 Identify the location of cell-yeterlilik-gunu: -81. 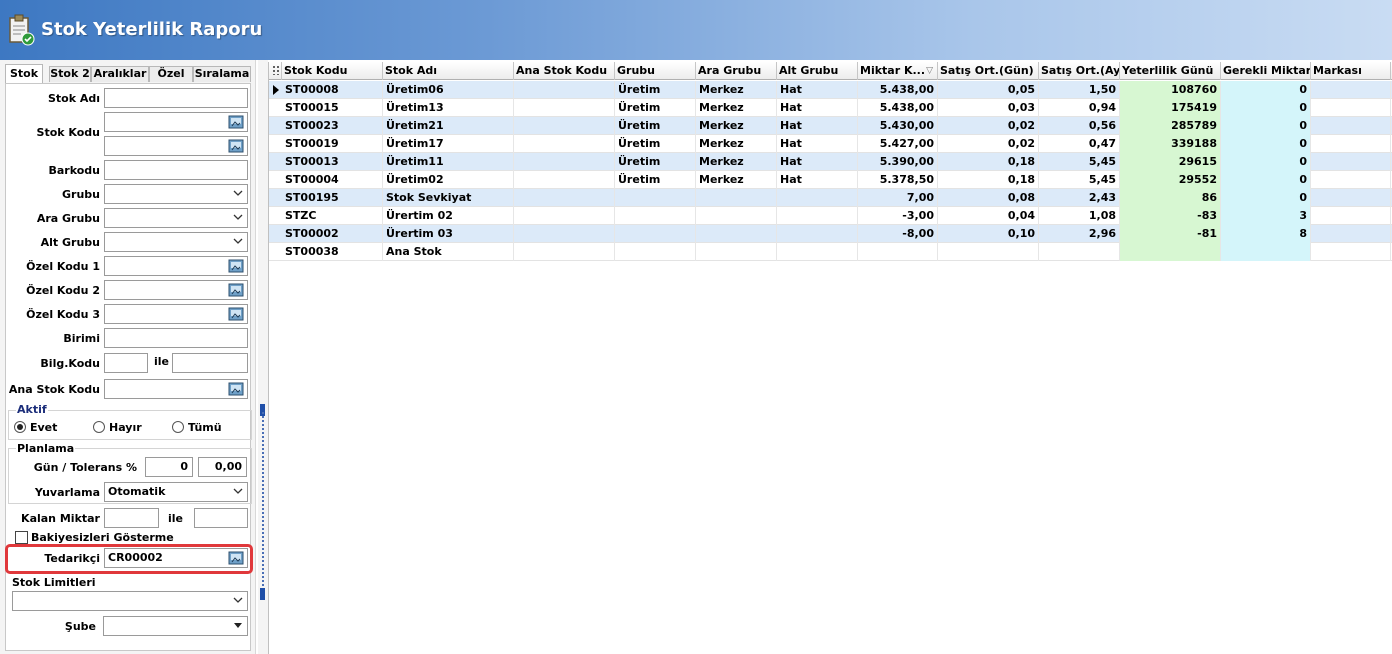
(1170, 234).